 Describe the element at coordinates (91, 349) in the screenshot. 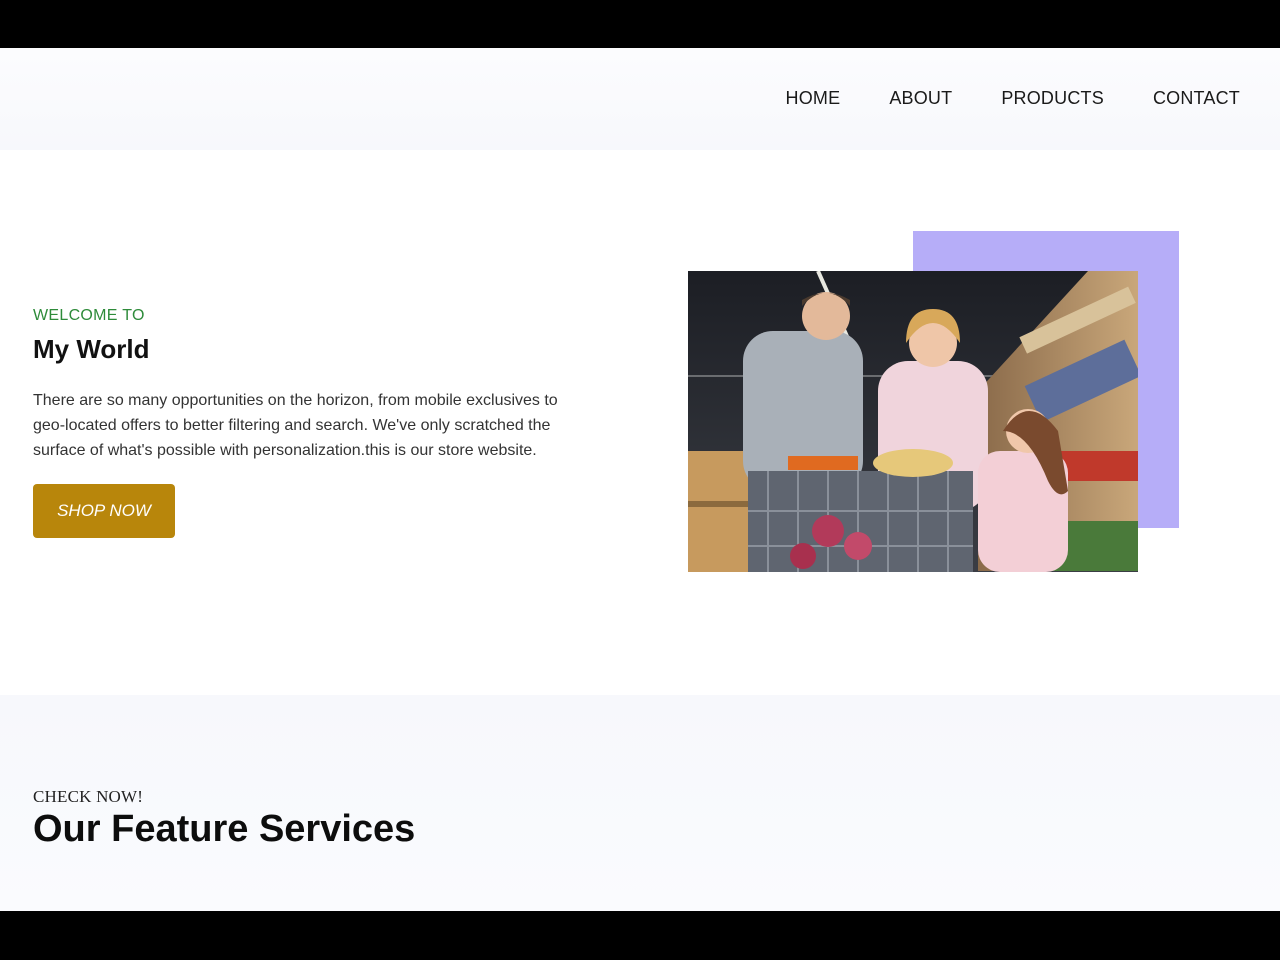

I see `hero-title: My World` at that location.